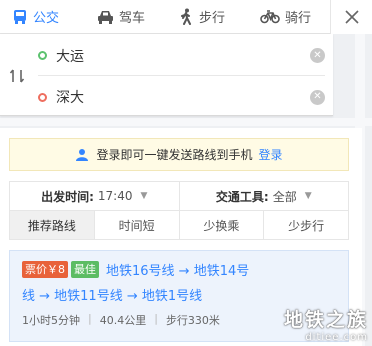 This screenshot has width=372, height=346. What do you see at coordinates (51, 320) in the screenshot?
I see `route-duration: 1小时5分钟` at bounding box center [51, 320].